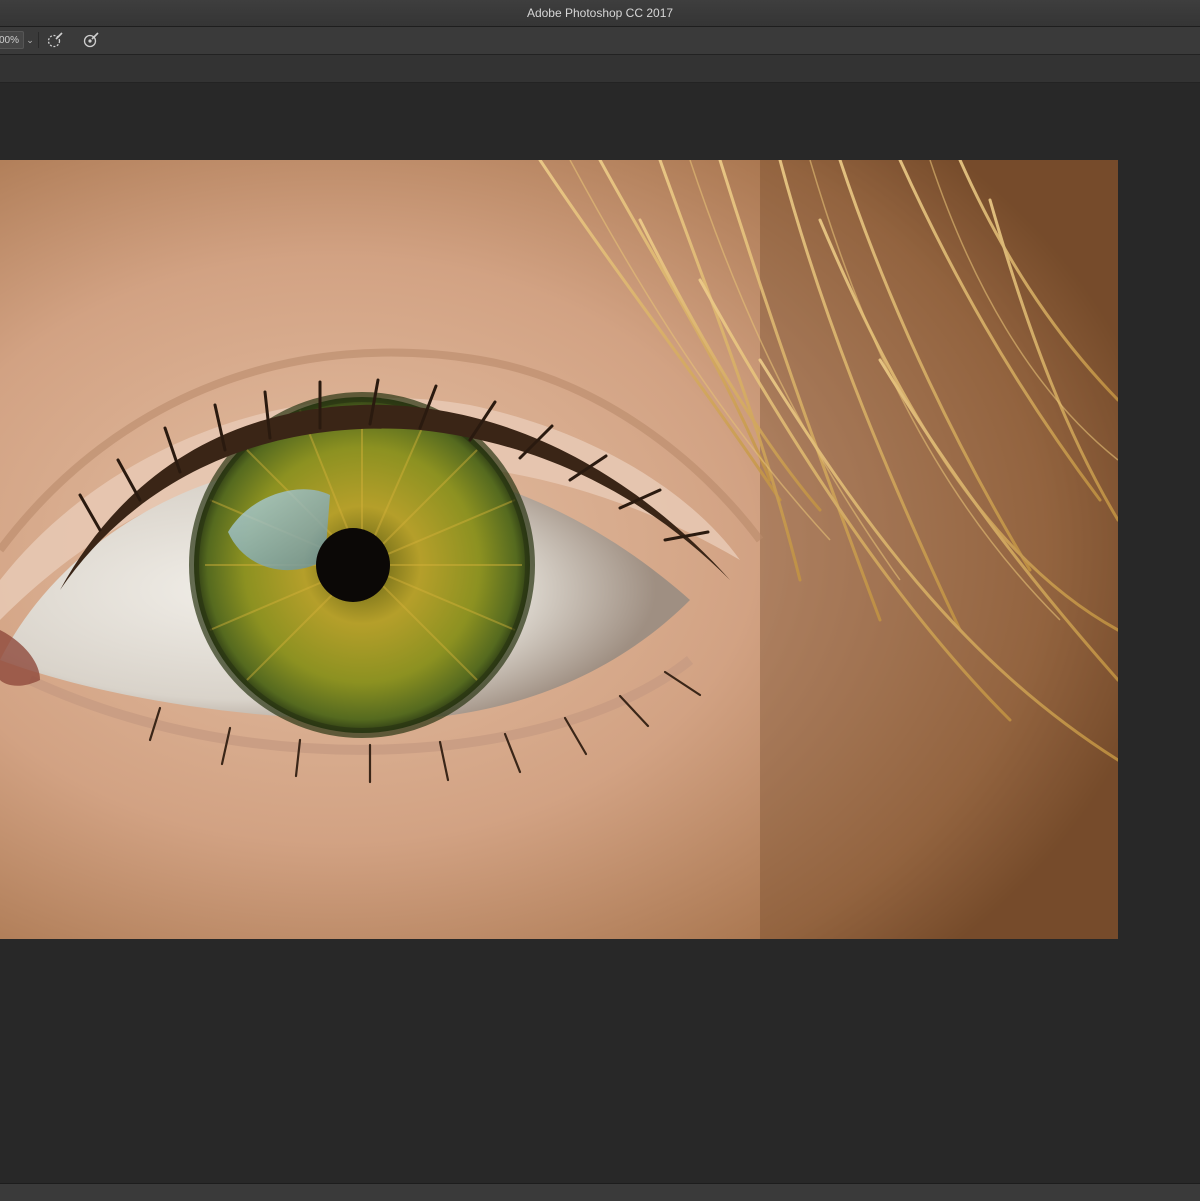  What do you see at coordinates (38, 40) in the screenshot?
I see `toolbar-divider` at bounding box center [38, 40].